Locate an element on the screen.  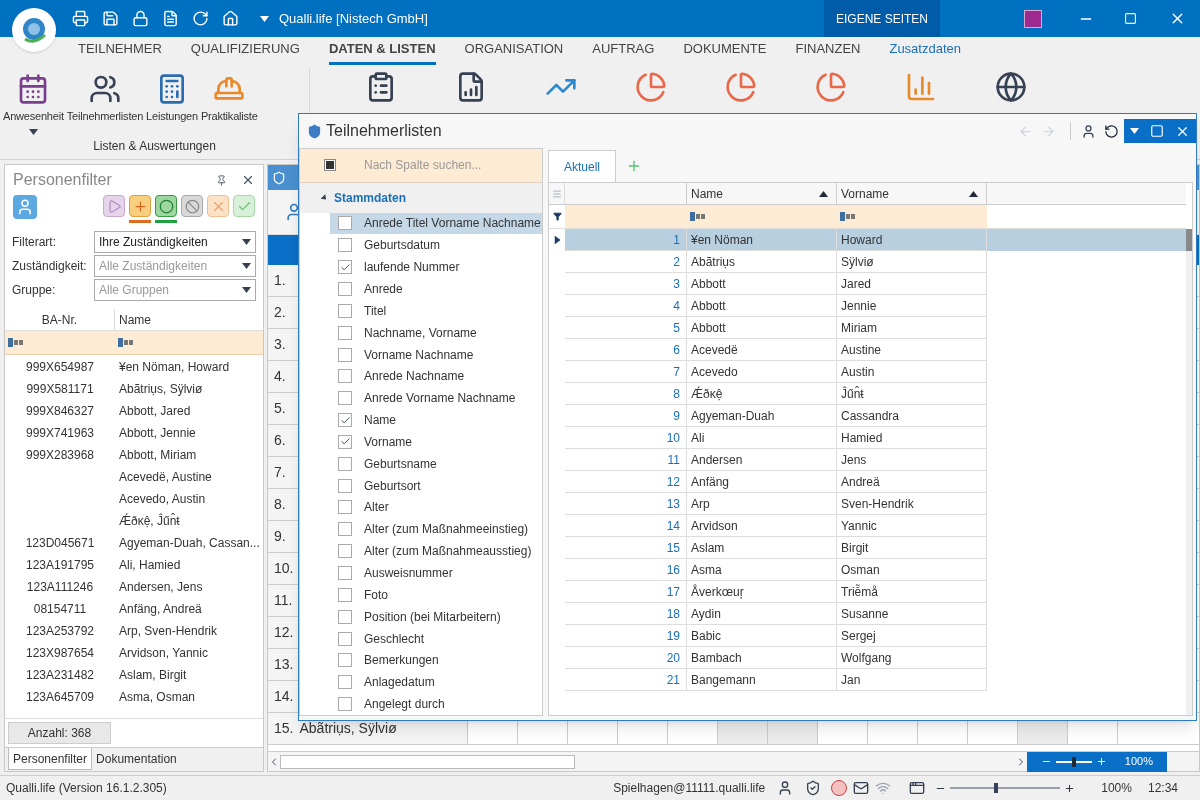
grid-row: 19 Babic Sergej is located at coordinates (867, 636).